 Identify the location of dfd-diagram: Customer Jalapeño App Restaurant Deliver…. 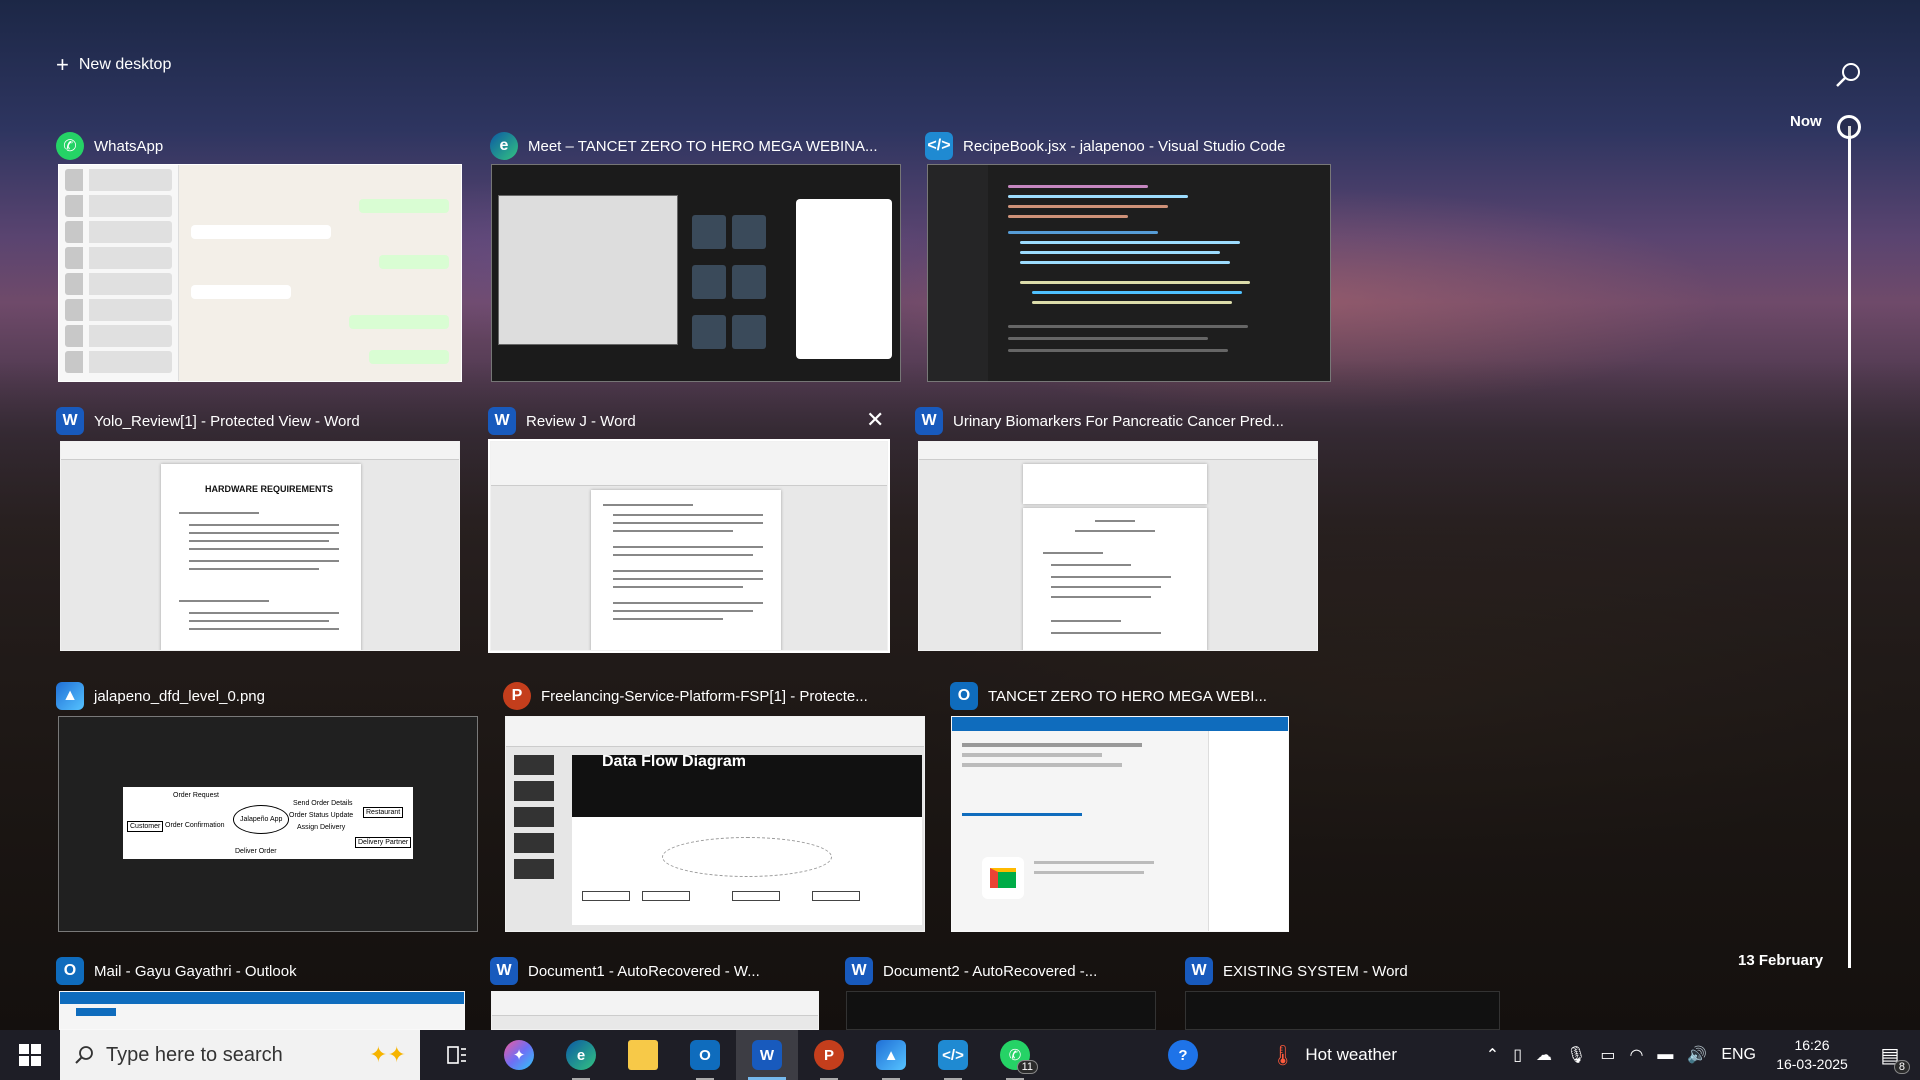
(268, 823).